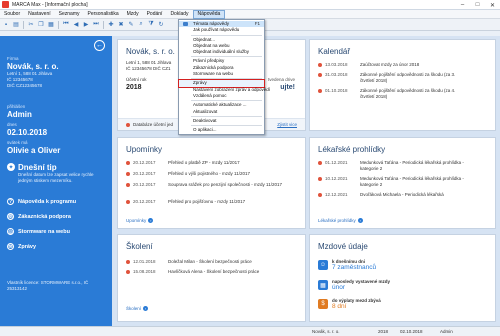  I want to click on find-more-link: Zjistit vice, so click(287, 124).